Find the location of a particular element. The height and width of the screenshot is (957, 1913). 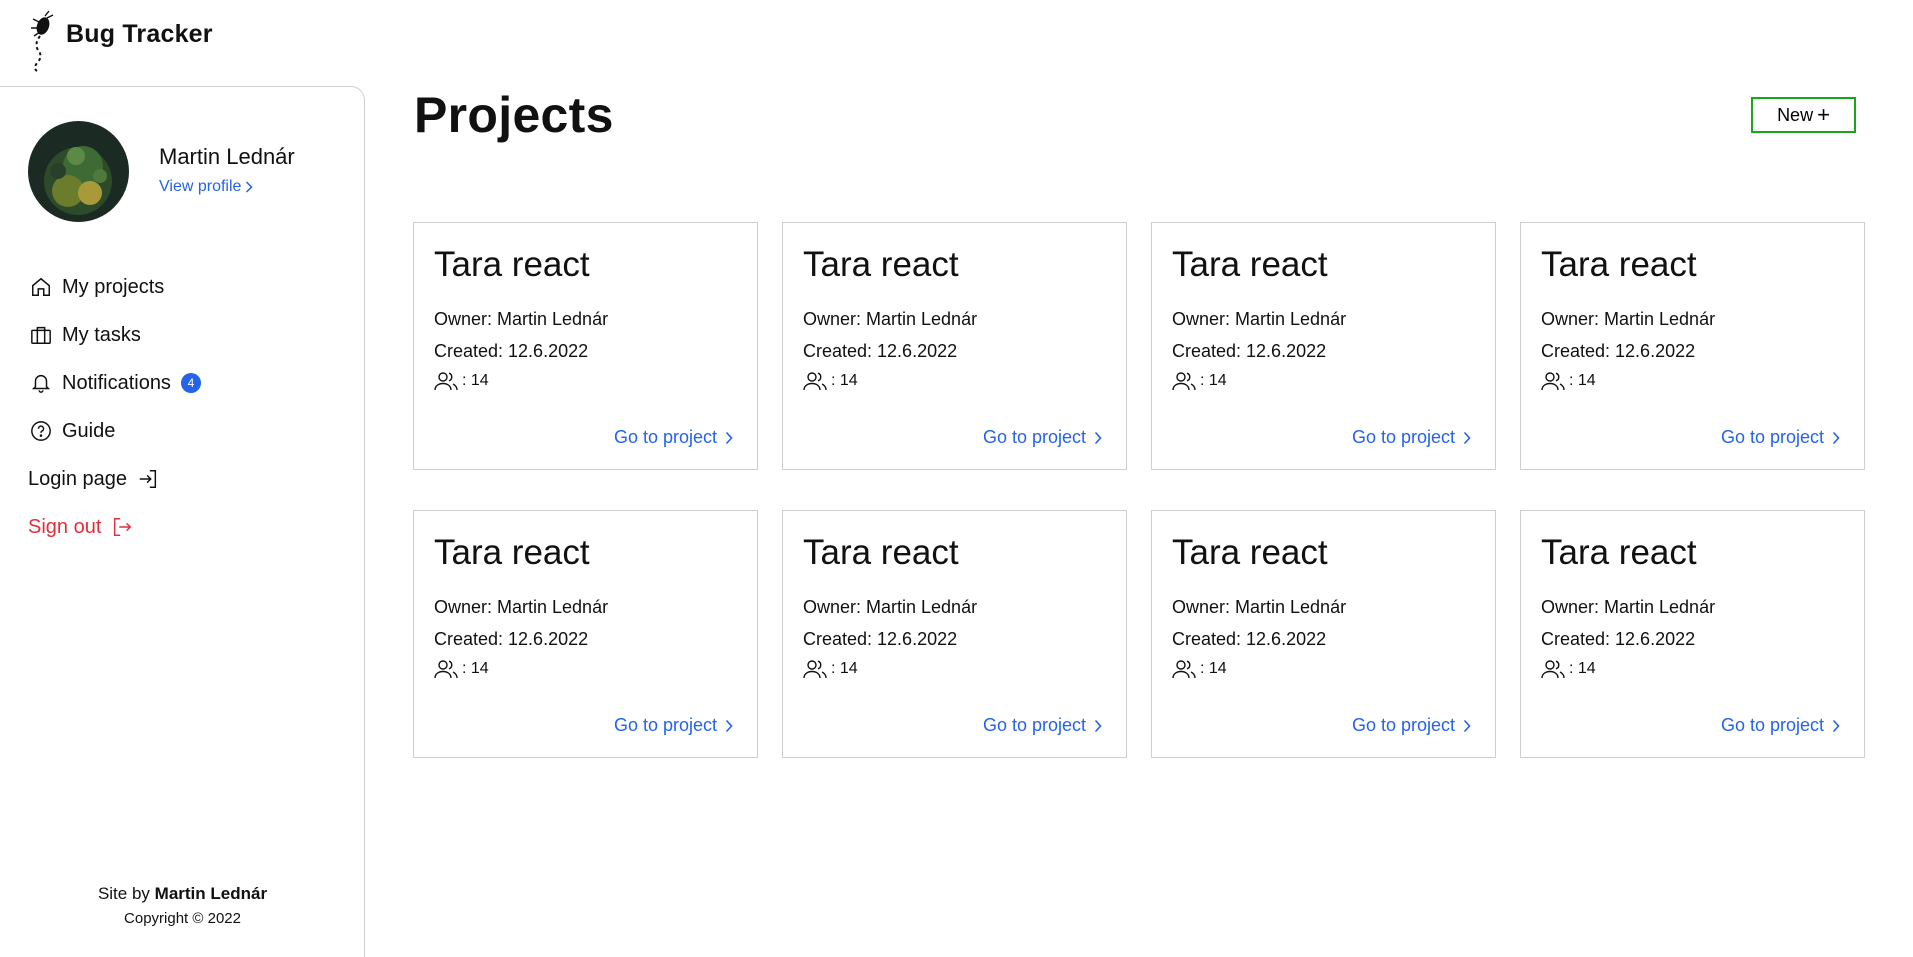

sidebar-item-my-projects: My projects is located at coordinates (114, 287).